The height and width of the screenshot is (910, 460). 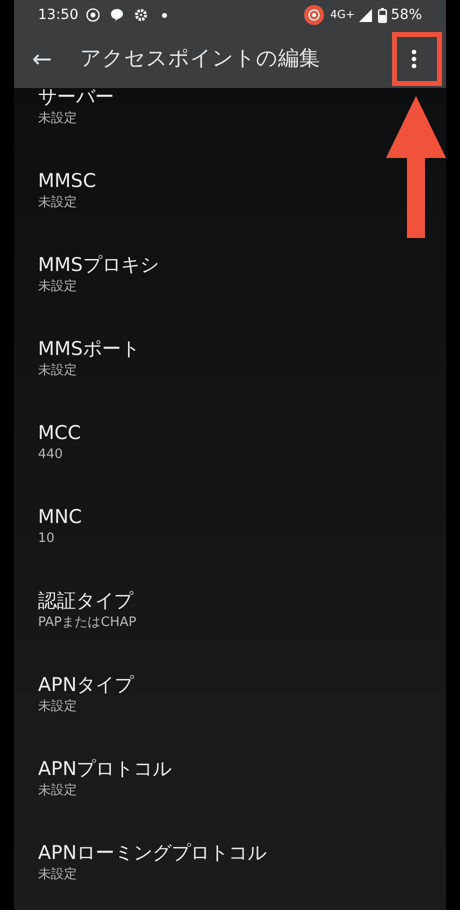 I want to click on setting-title: APNローミングプロトコル, so click(x=152, y=853).